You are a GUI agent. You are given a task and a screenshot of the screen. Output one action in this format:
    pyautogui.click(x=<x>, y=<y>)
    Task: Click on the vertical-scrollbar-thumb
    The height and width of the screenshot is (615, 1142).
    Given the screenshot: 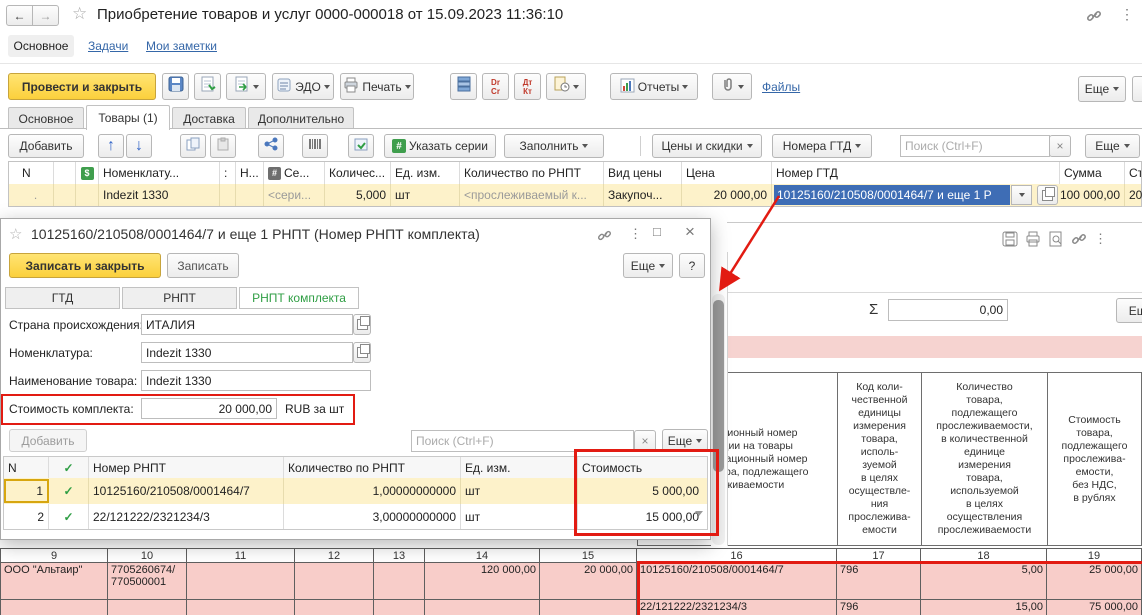 What is the action you would take?
    pyautogui.click(x=718, y=386)
    